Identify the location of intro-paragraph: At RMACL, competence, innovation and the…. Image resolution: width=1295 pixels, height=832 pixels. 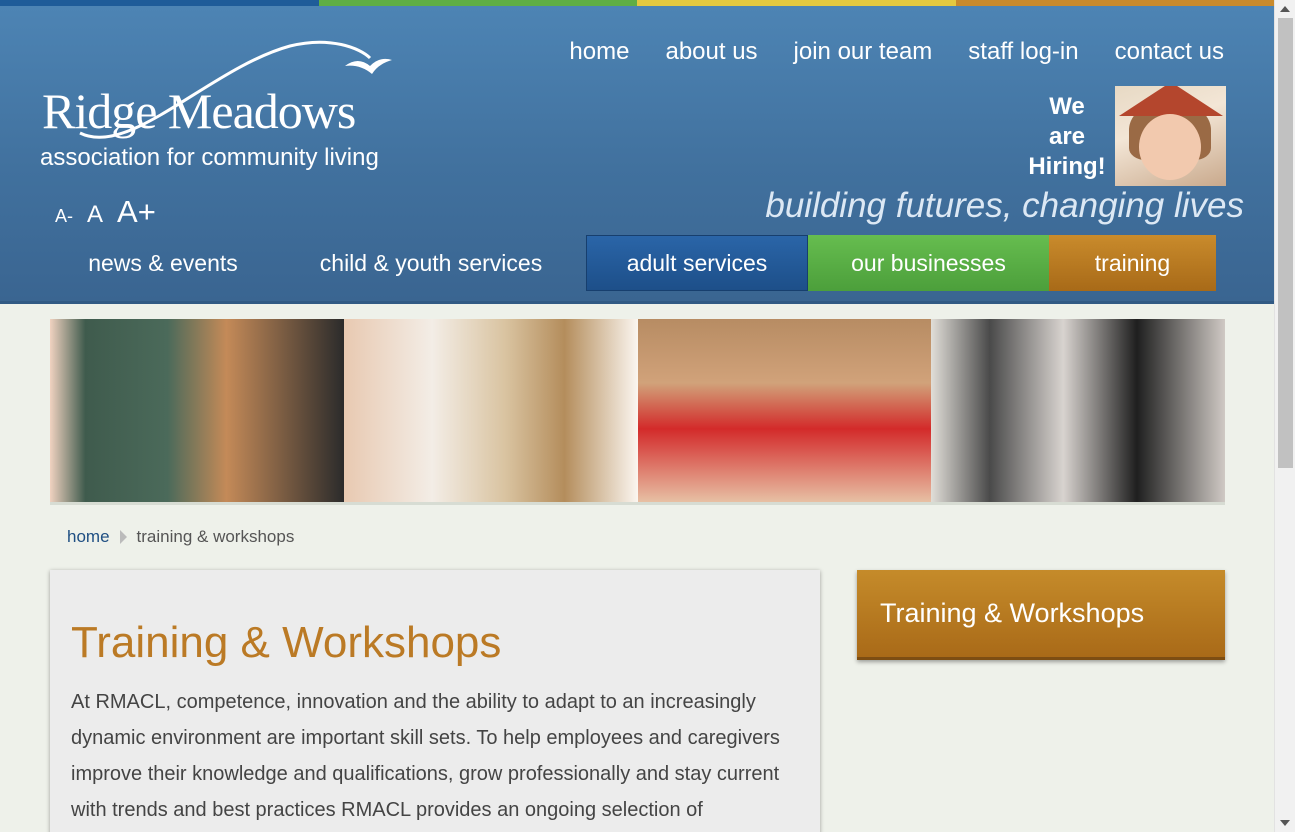
(425, 756).